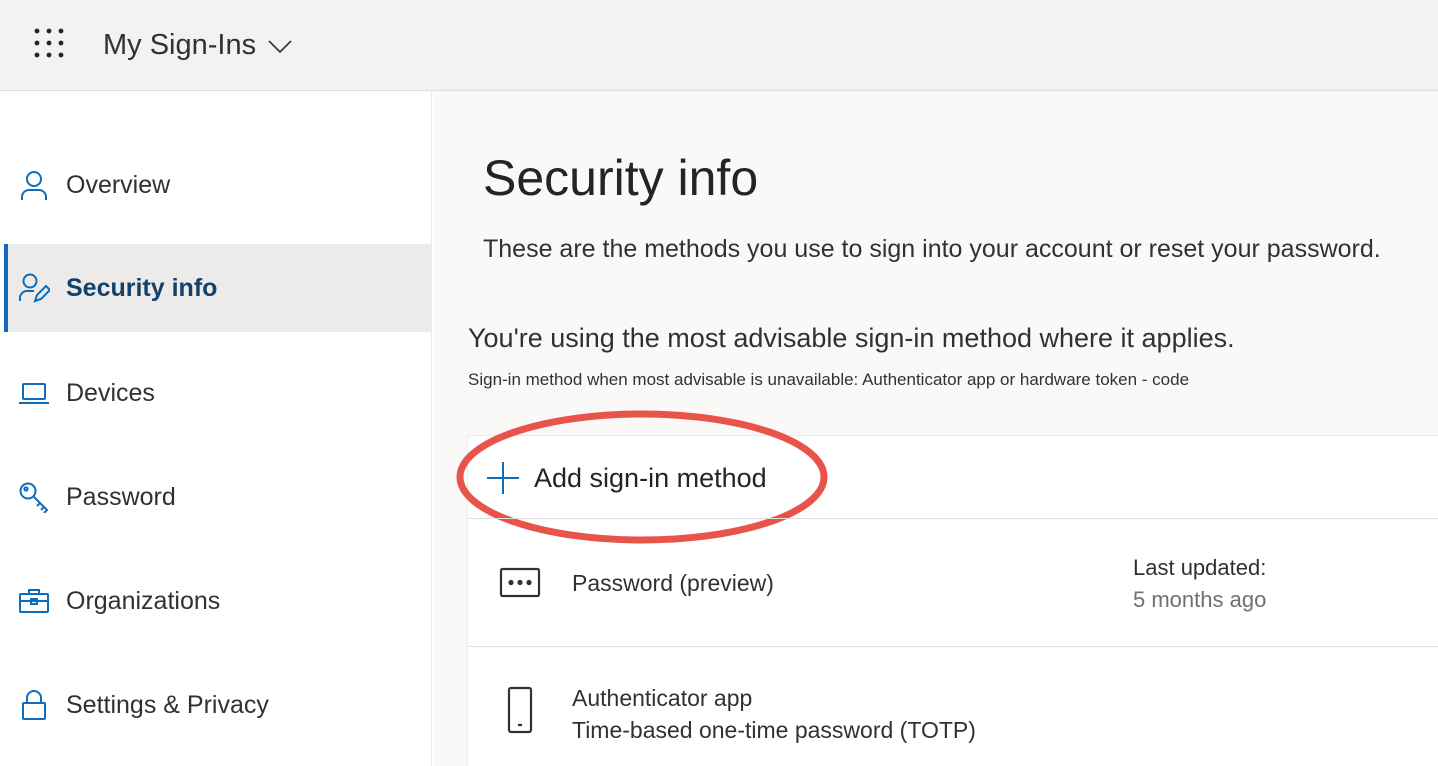 The image size is (1438, 766). I want to click on sidebar-item-label: Security info, so click(142, 287).